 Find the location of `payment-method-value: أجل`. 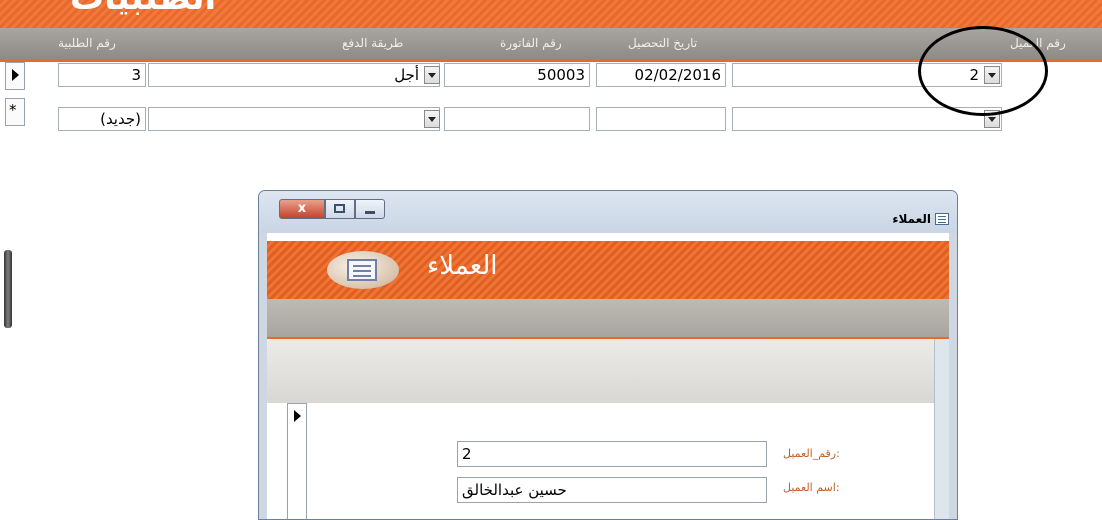

payment-method-value: أجل is located at coordinates (406, 75).